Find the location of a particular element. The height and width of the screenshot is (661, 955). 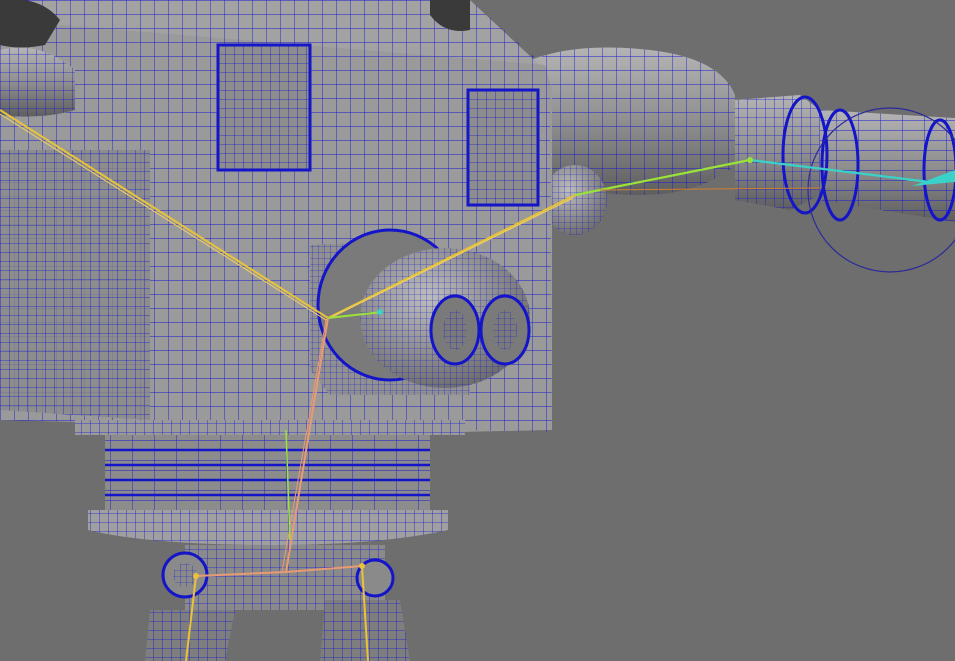

base-mesh is located at coordinates (270, 540).